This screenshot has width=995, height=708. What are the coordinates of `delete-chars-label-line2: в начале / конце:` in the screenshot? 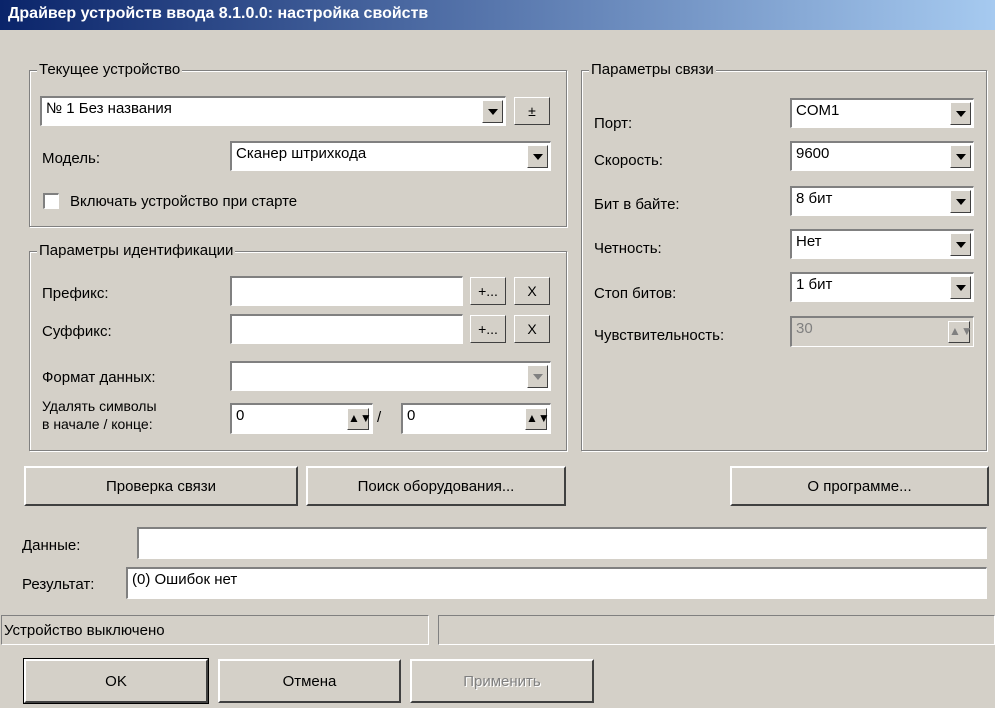 It's located at (97, 424).